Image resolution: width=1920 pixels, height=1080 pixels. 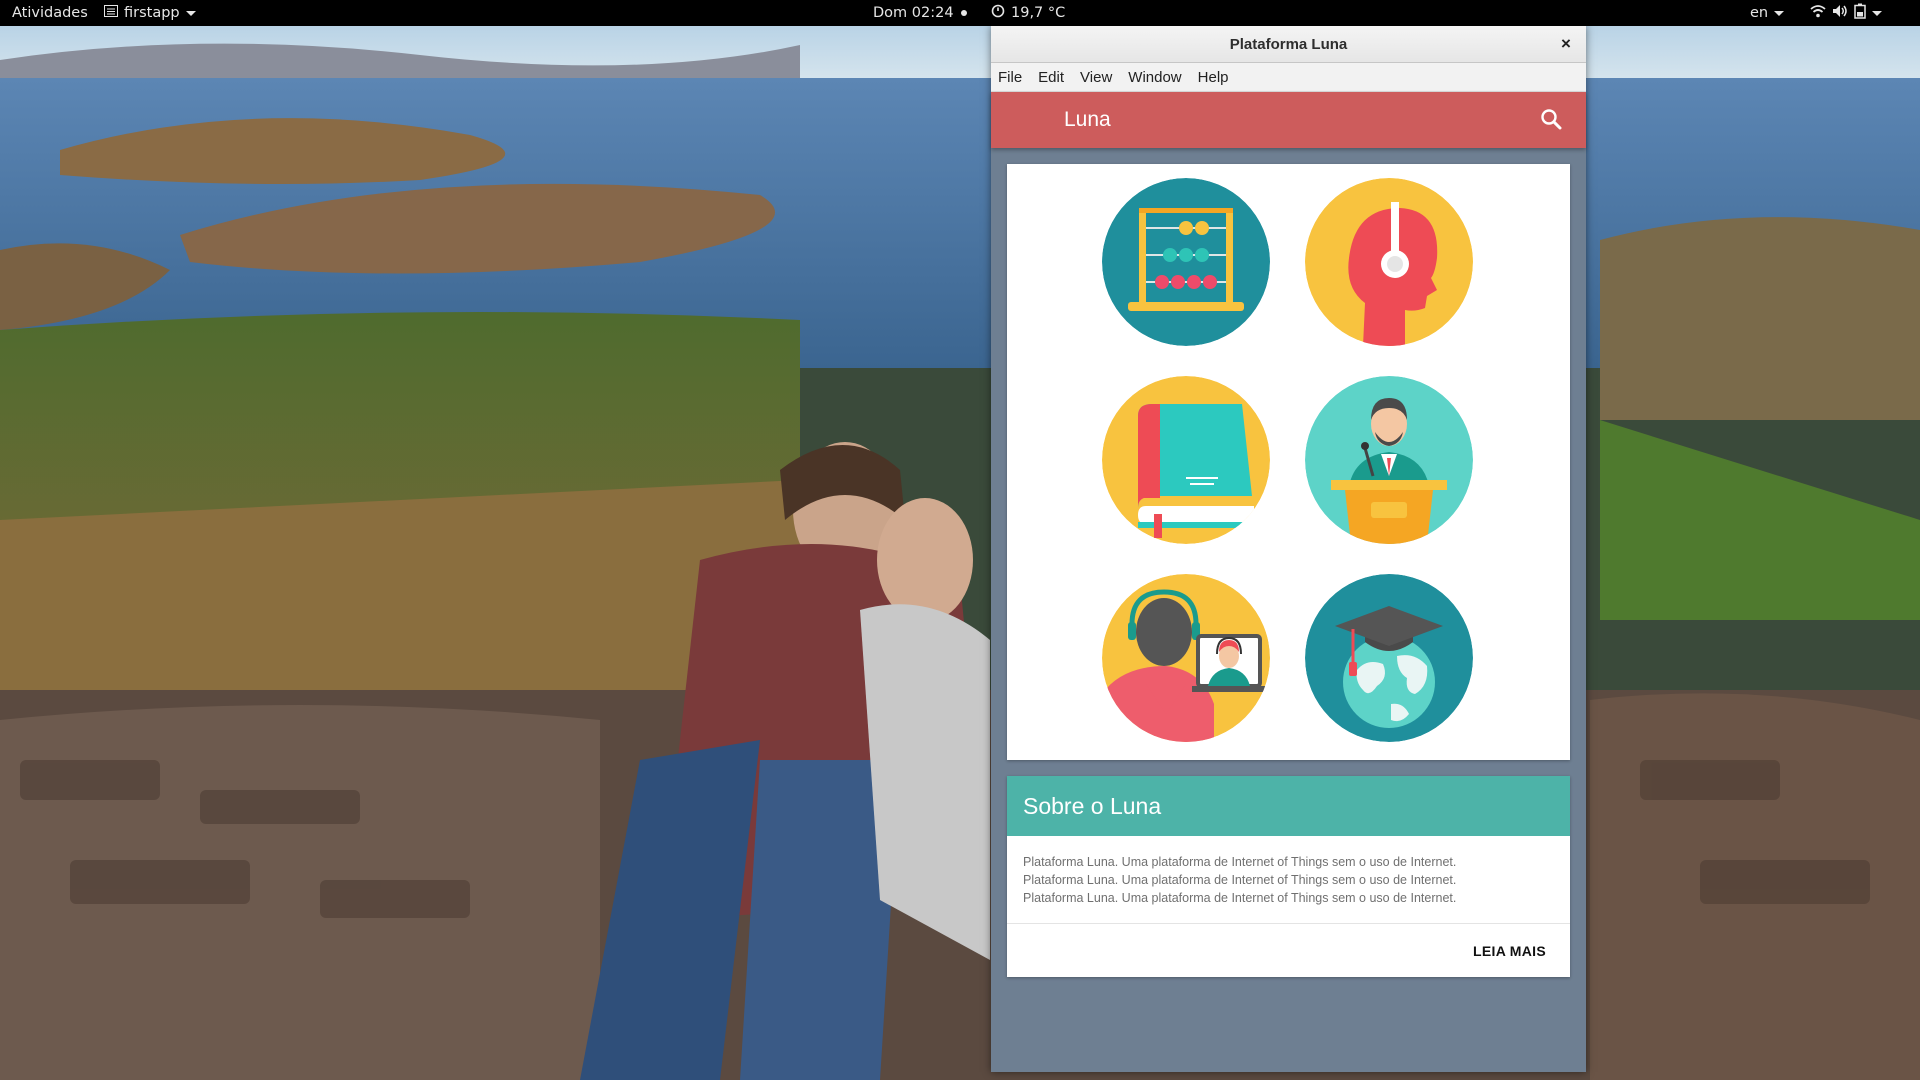 I want to click on menu-help: Help, so click(x=1213, y=77).